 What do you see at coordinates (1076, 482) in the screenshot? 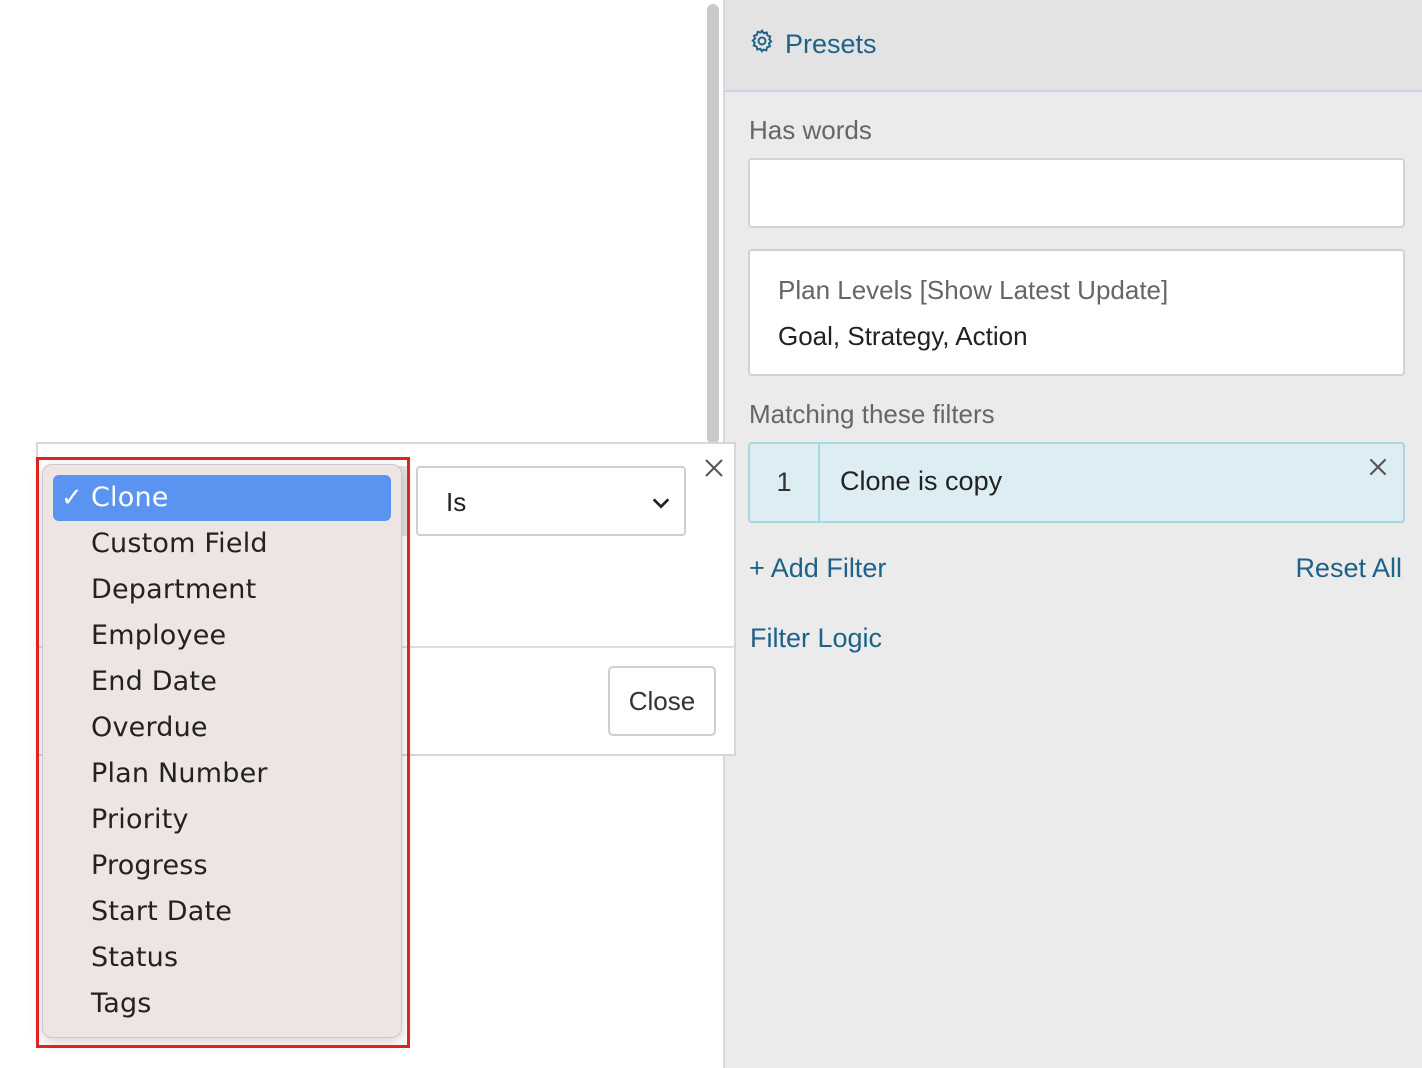
I see `filter-item: 1 Clone is copy` at bounding box center [1076, 482].